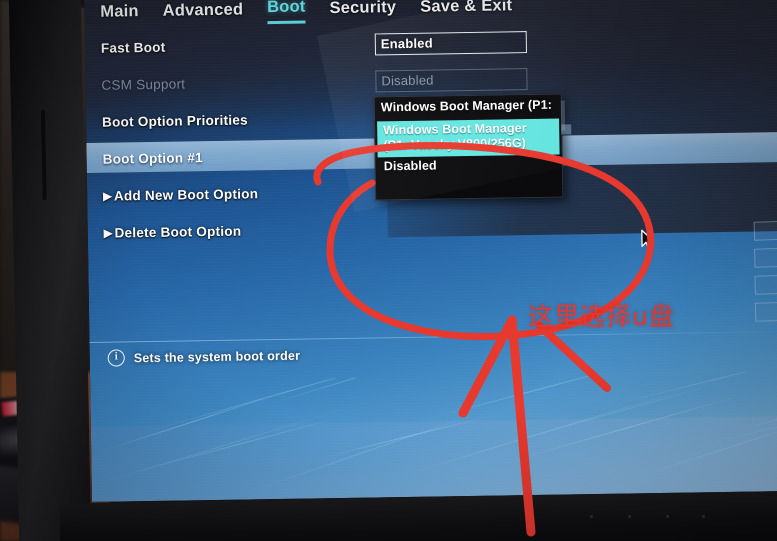 This screenshot has height=541, width=777. Describe the element at coordinates (152, 158) in the screenshot. I see `row-label: Boot Option #1` at that location.